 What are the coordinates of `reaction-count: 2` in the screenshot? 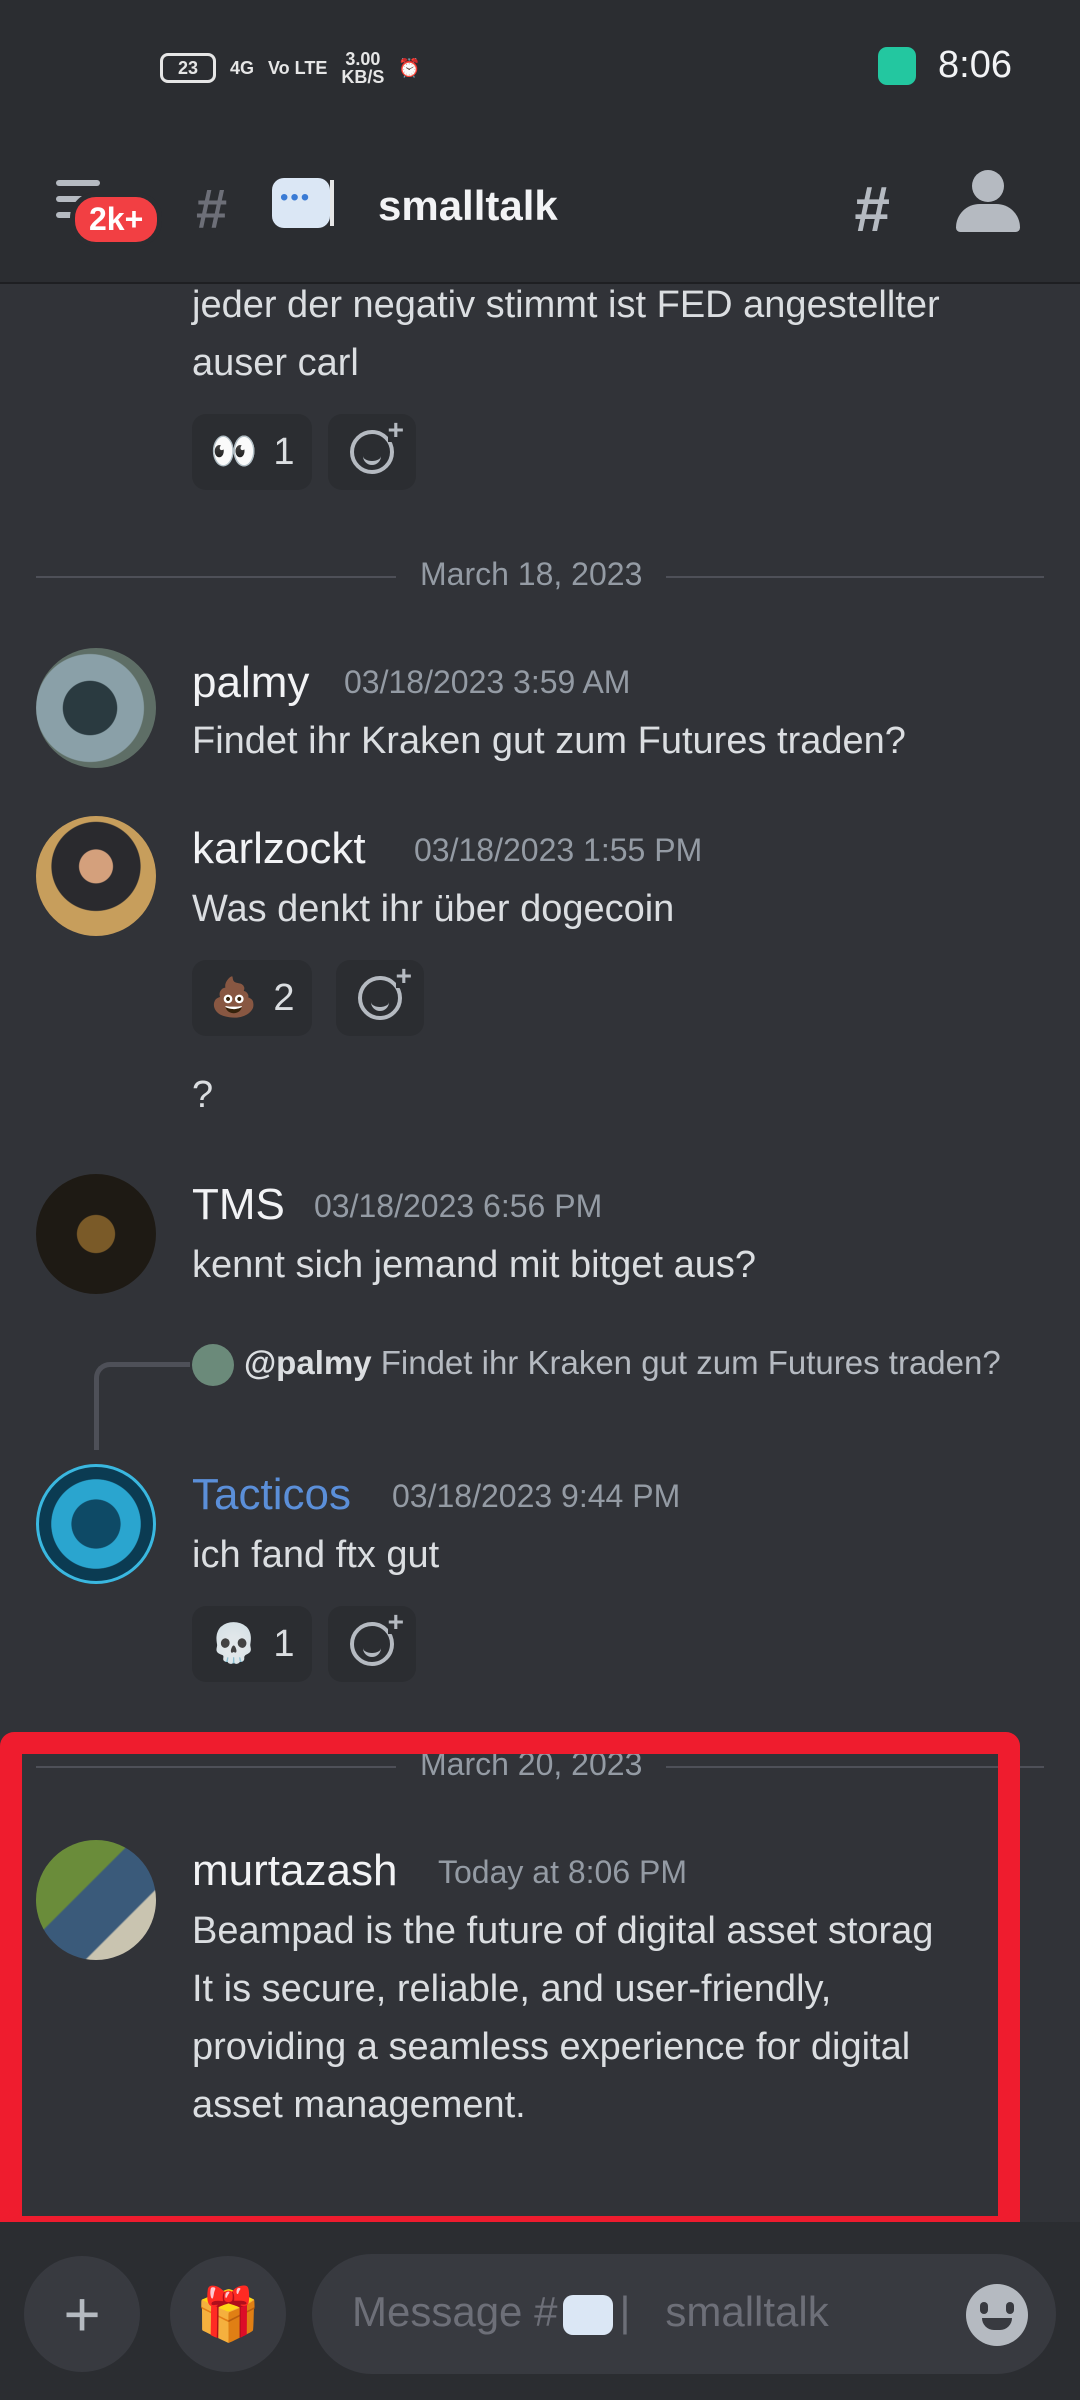 It's located at (284, 997).